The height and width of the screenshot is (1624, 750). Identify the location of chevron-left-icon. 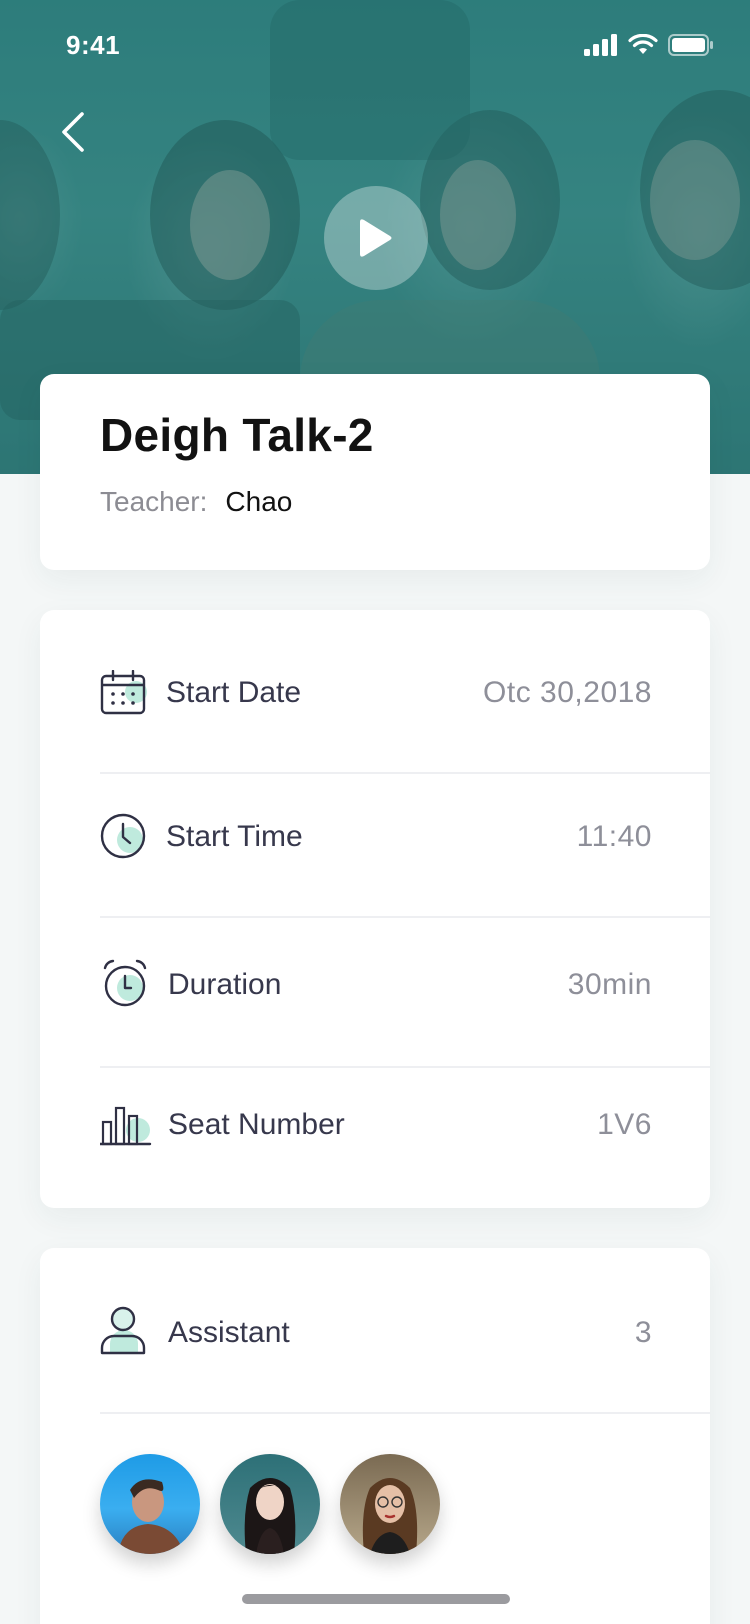
(73, 132).